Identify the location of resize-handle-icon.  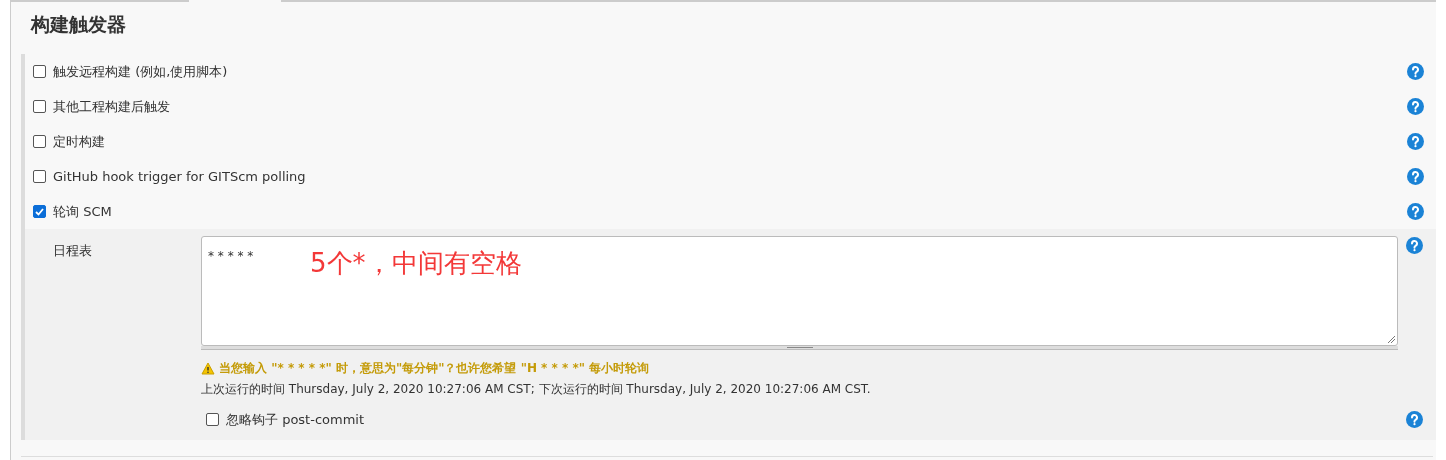
(1391, 339).